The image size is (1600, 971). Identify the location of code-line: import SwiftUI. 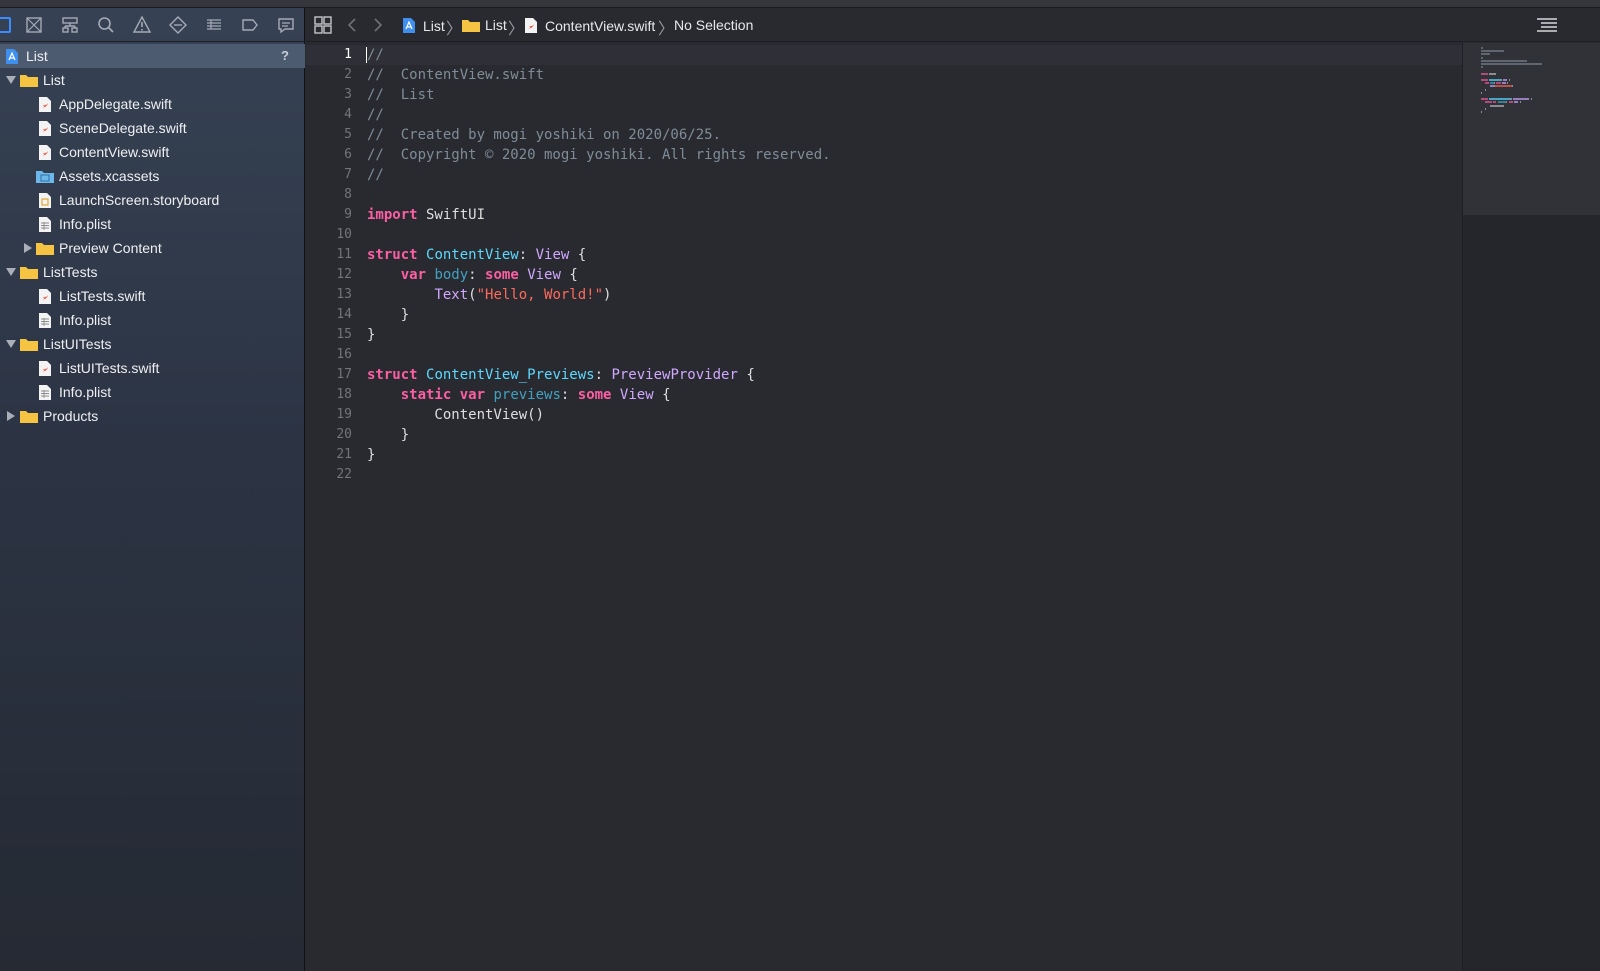
(426, 215).